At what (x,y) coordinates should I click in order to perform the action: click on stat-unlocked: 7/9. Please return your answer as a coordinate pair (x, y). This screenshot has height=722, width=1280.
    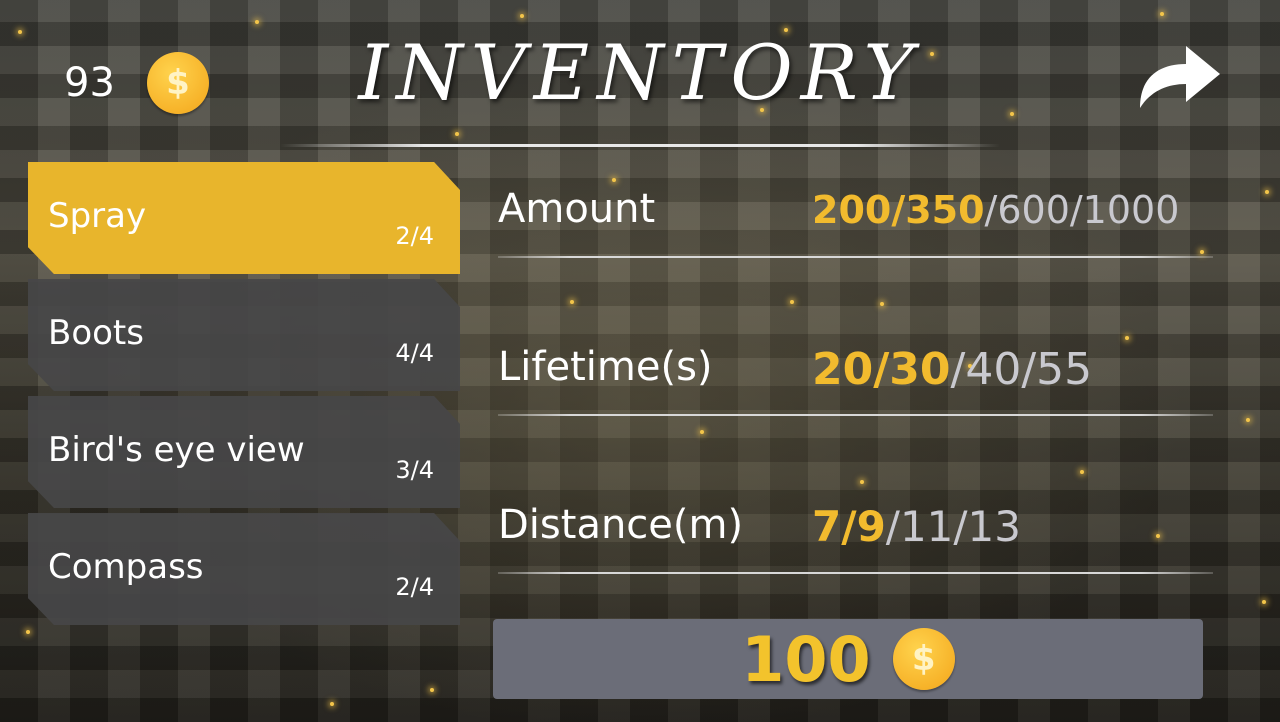
    Looking at the image, I should click on (849, 526).